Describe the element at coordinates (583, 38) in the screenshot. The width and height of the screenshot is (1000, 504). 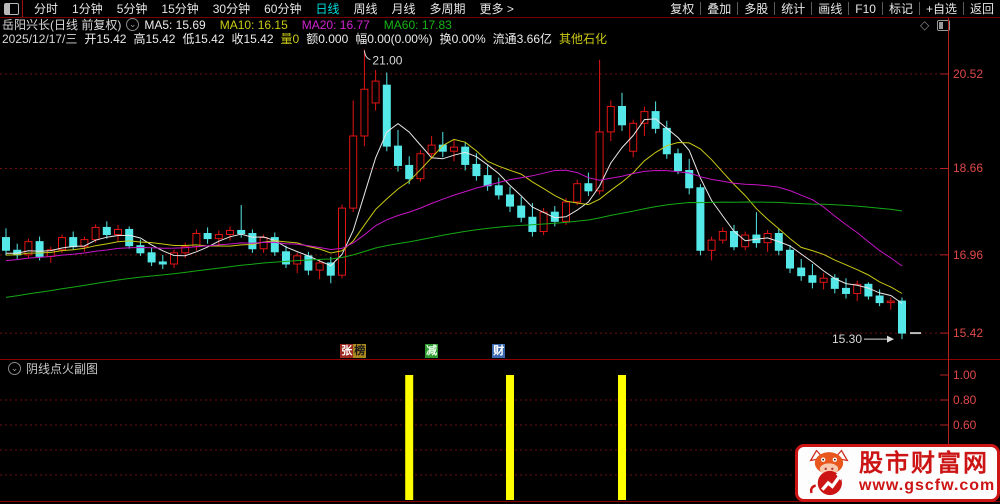
I see `quote-field: 其他石化` at that location.